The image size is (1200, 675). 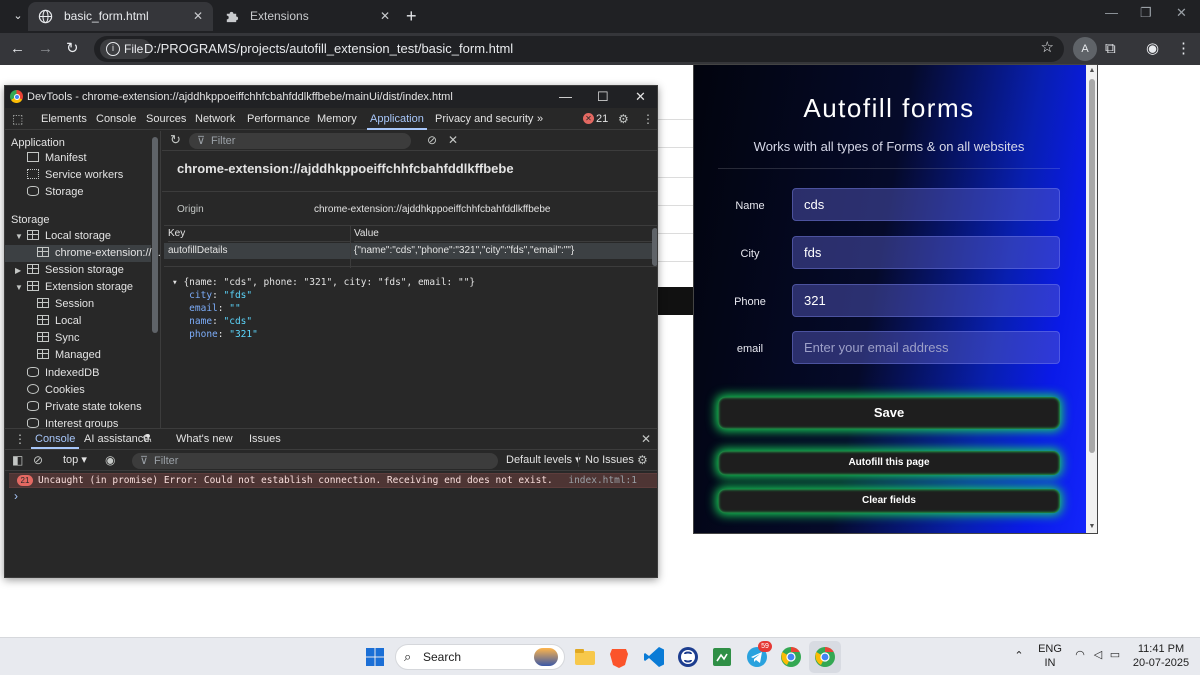 I want to click on sidebar-item-cookies: Cookies, so click(x=56, y=390).